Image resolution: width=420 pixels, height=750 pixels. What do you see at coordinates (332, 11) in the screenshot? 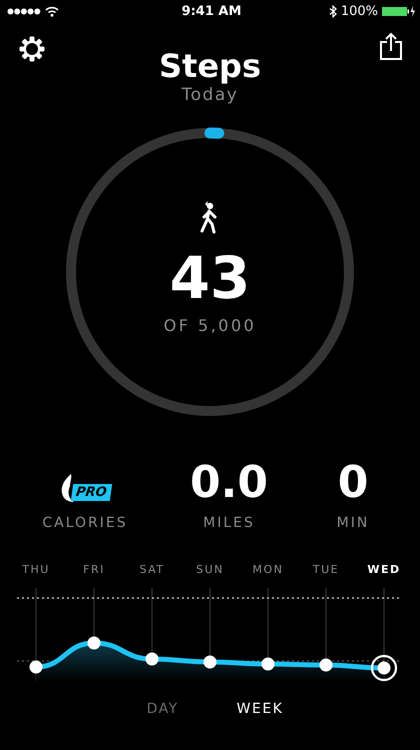
I see `bluetooth-icon` at bounding box center [332, 11].